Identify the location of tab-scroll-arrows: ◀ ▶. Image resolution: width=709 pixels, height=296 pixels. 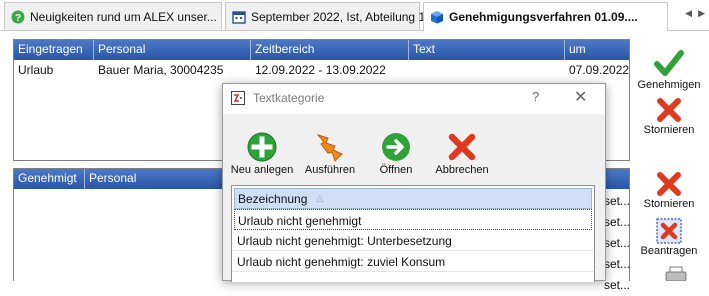
(695, 13).